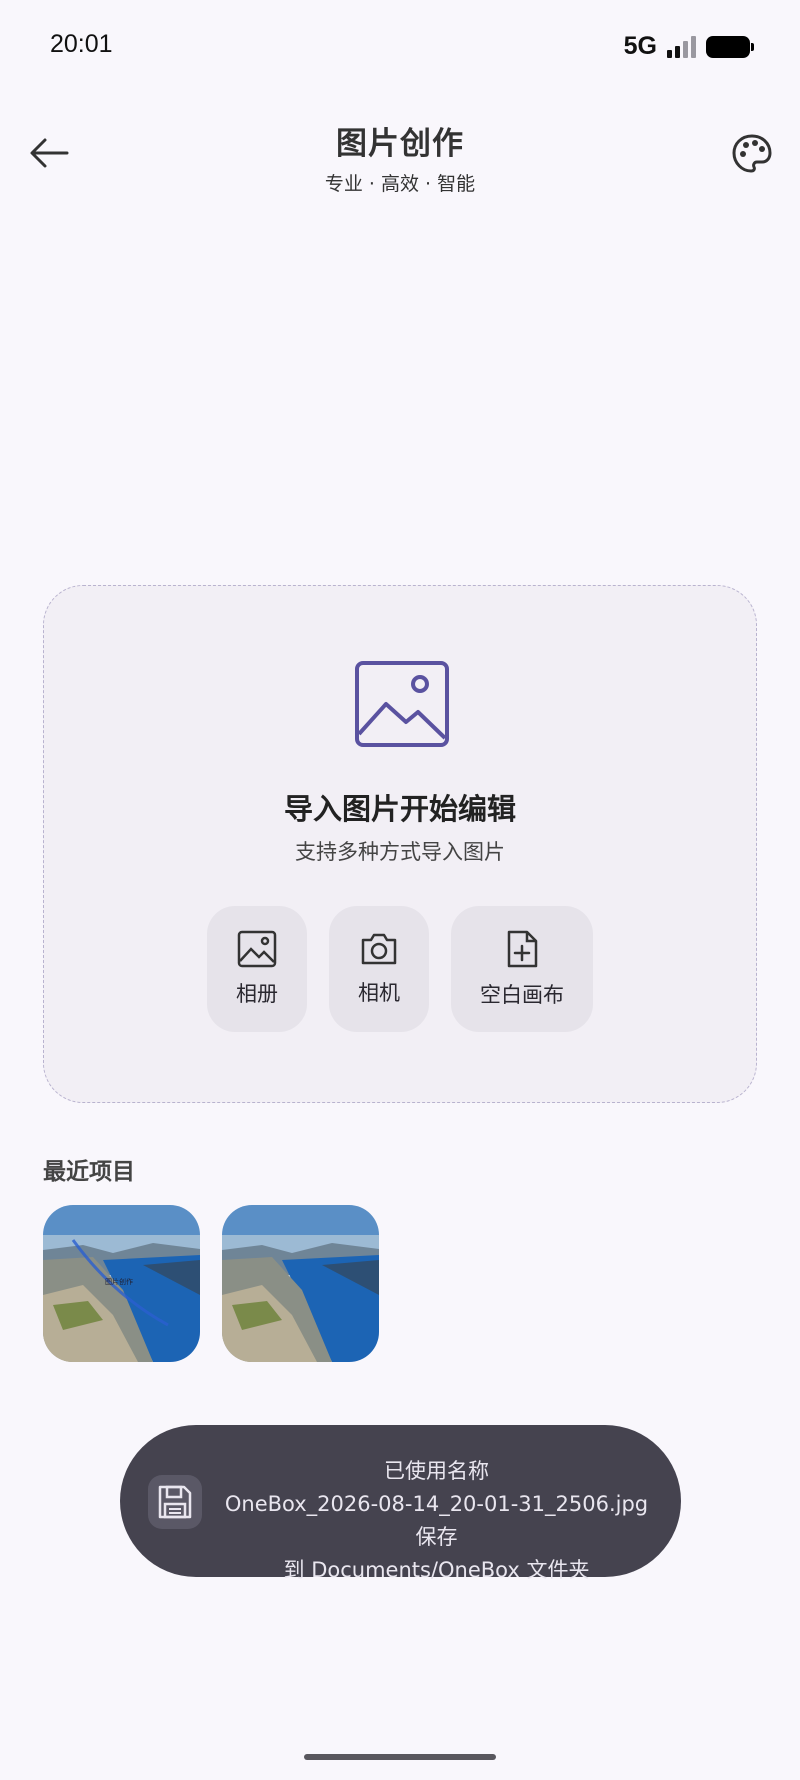  Describe the element at coordinates (400, 144) in the screenshot. I see `page-title: 图片创作` at that location.